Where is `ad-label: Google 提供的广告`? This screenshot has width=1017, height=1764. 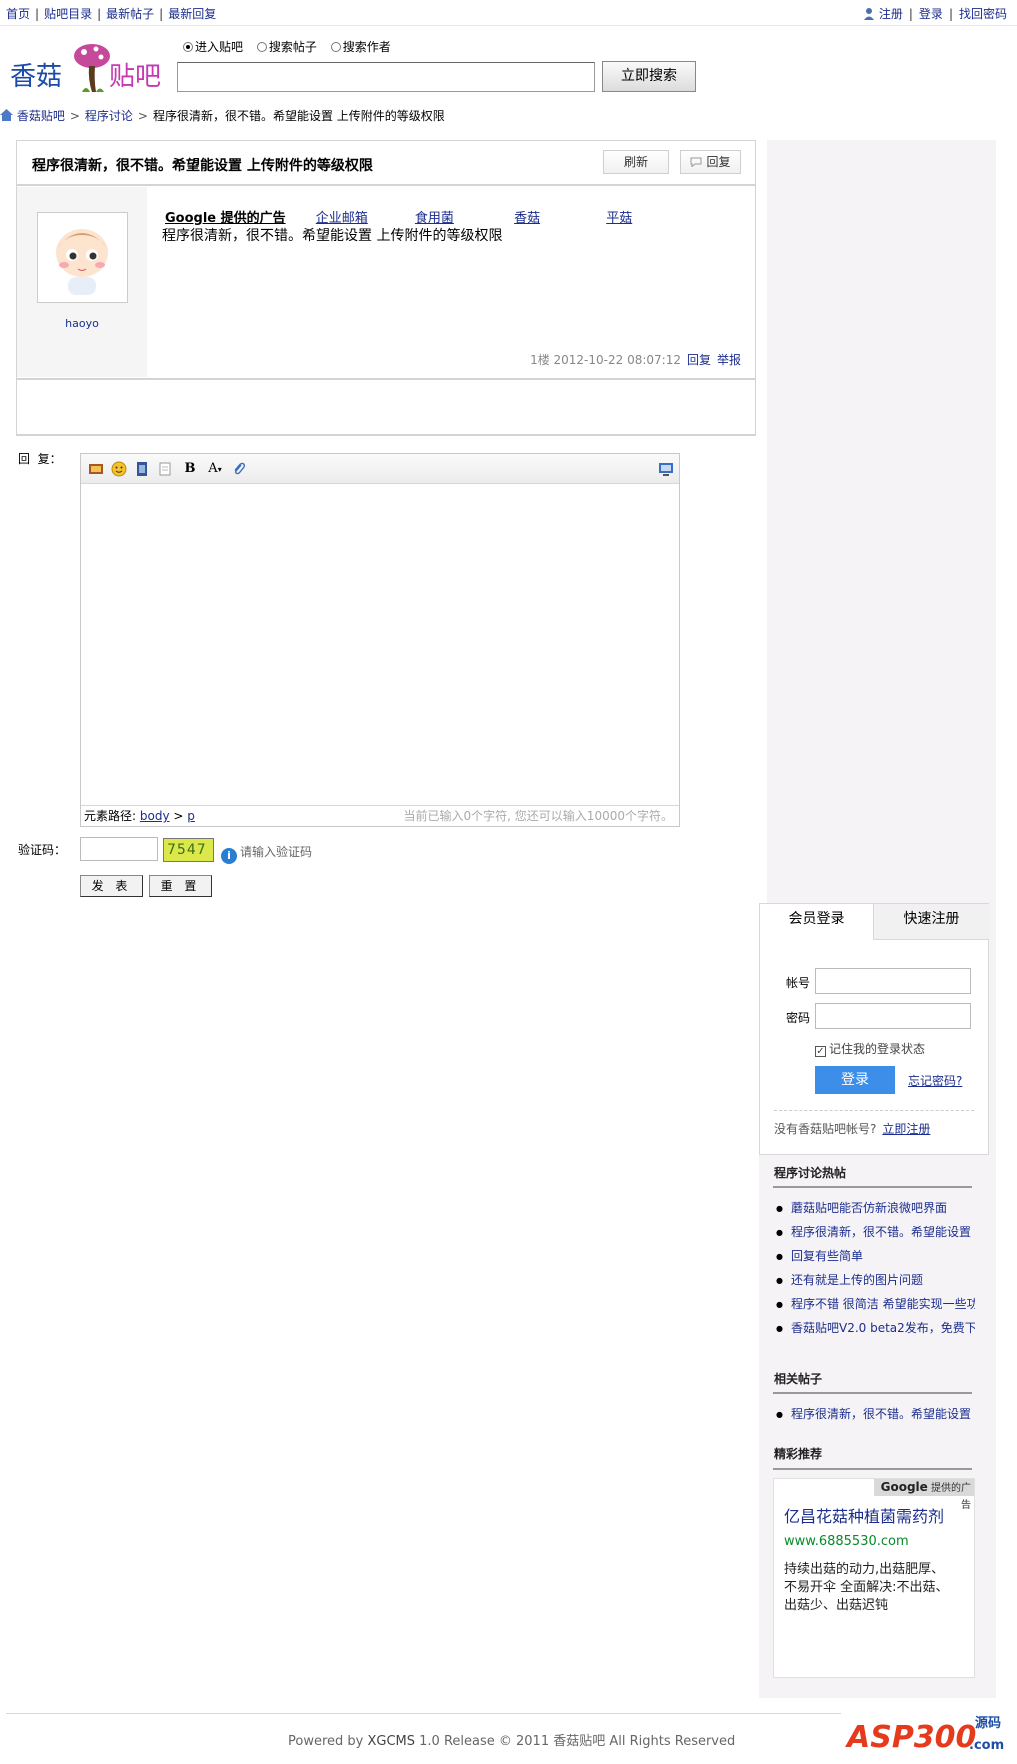 ad-label: Google 提供的广告 is located at coordinates (225, 218).